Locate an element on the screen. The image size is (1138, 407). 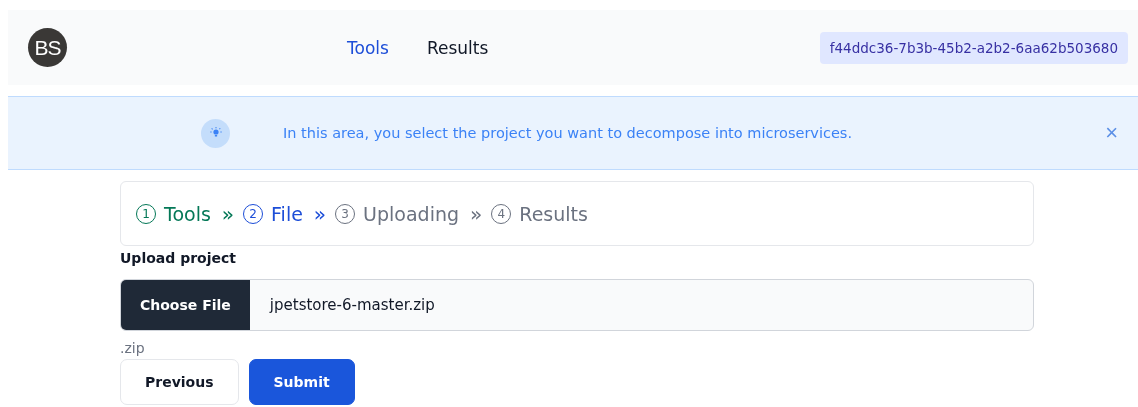
step-label: Uploading is located at coordinates (411, 213).